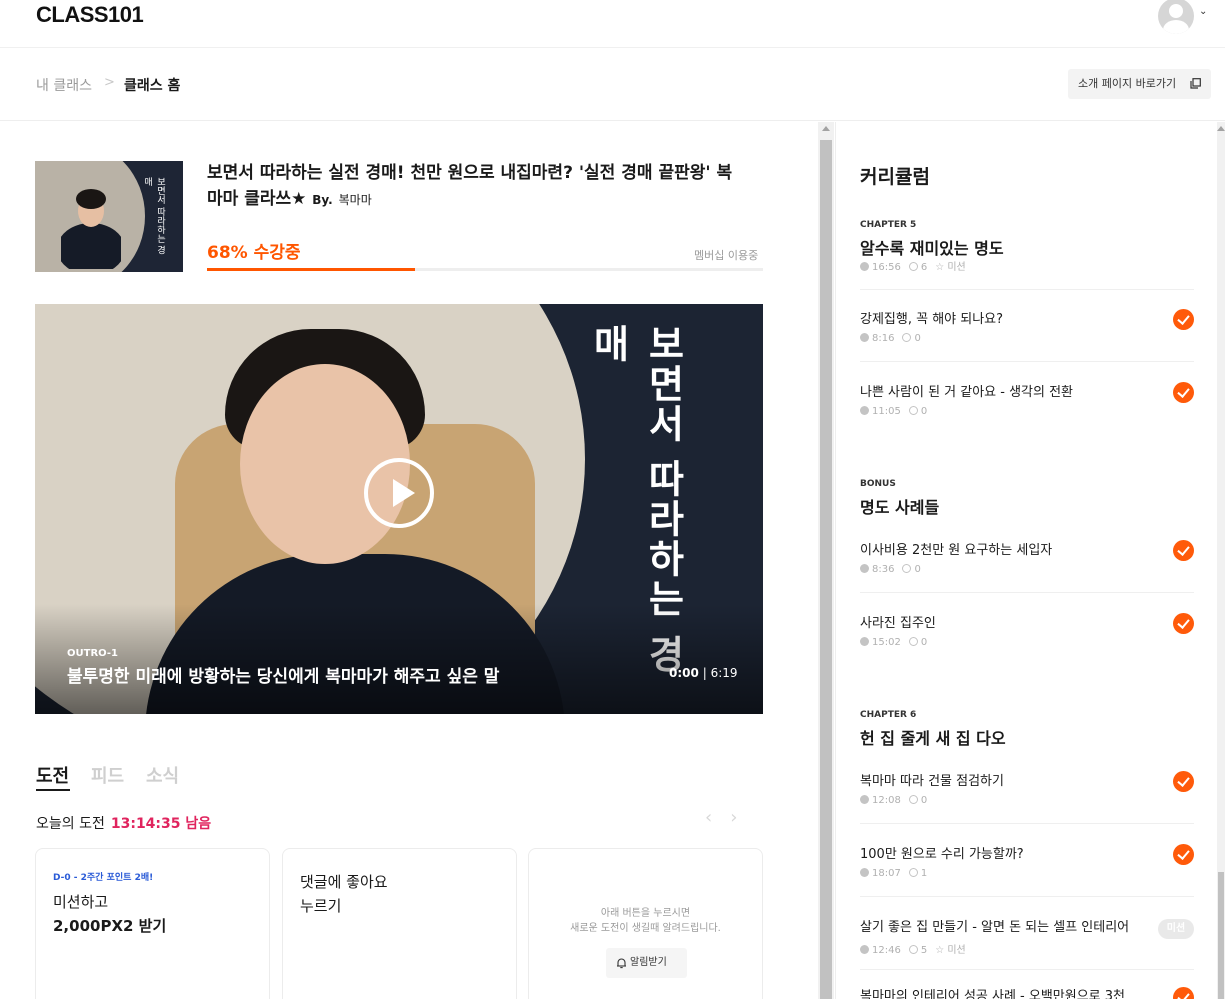 The width and height of the screenshot is (1225, 999). I want to click on breadcrumb-my-class: 내 클래스, so click(64, 85).